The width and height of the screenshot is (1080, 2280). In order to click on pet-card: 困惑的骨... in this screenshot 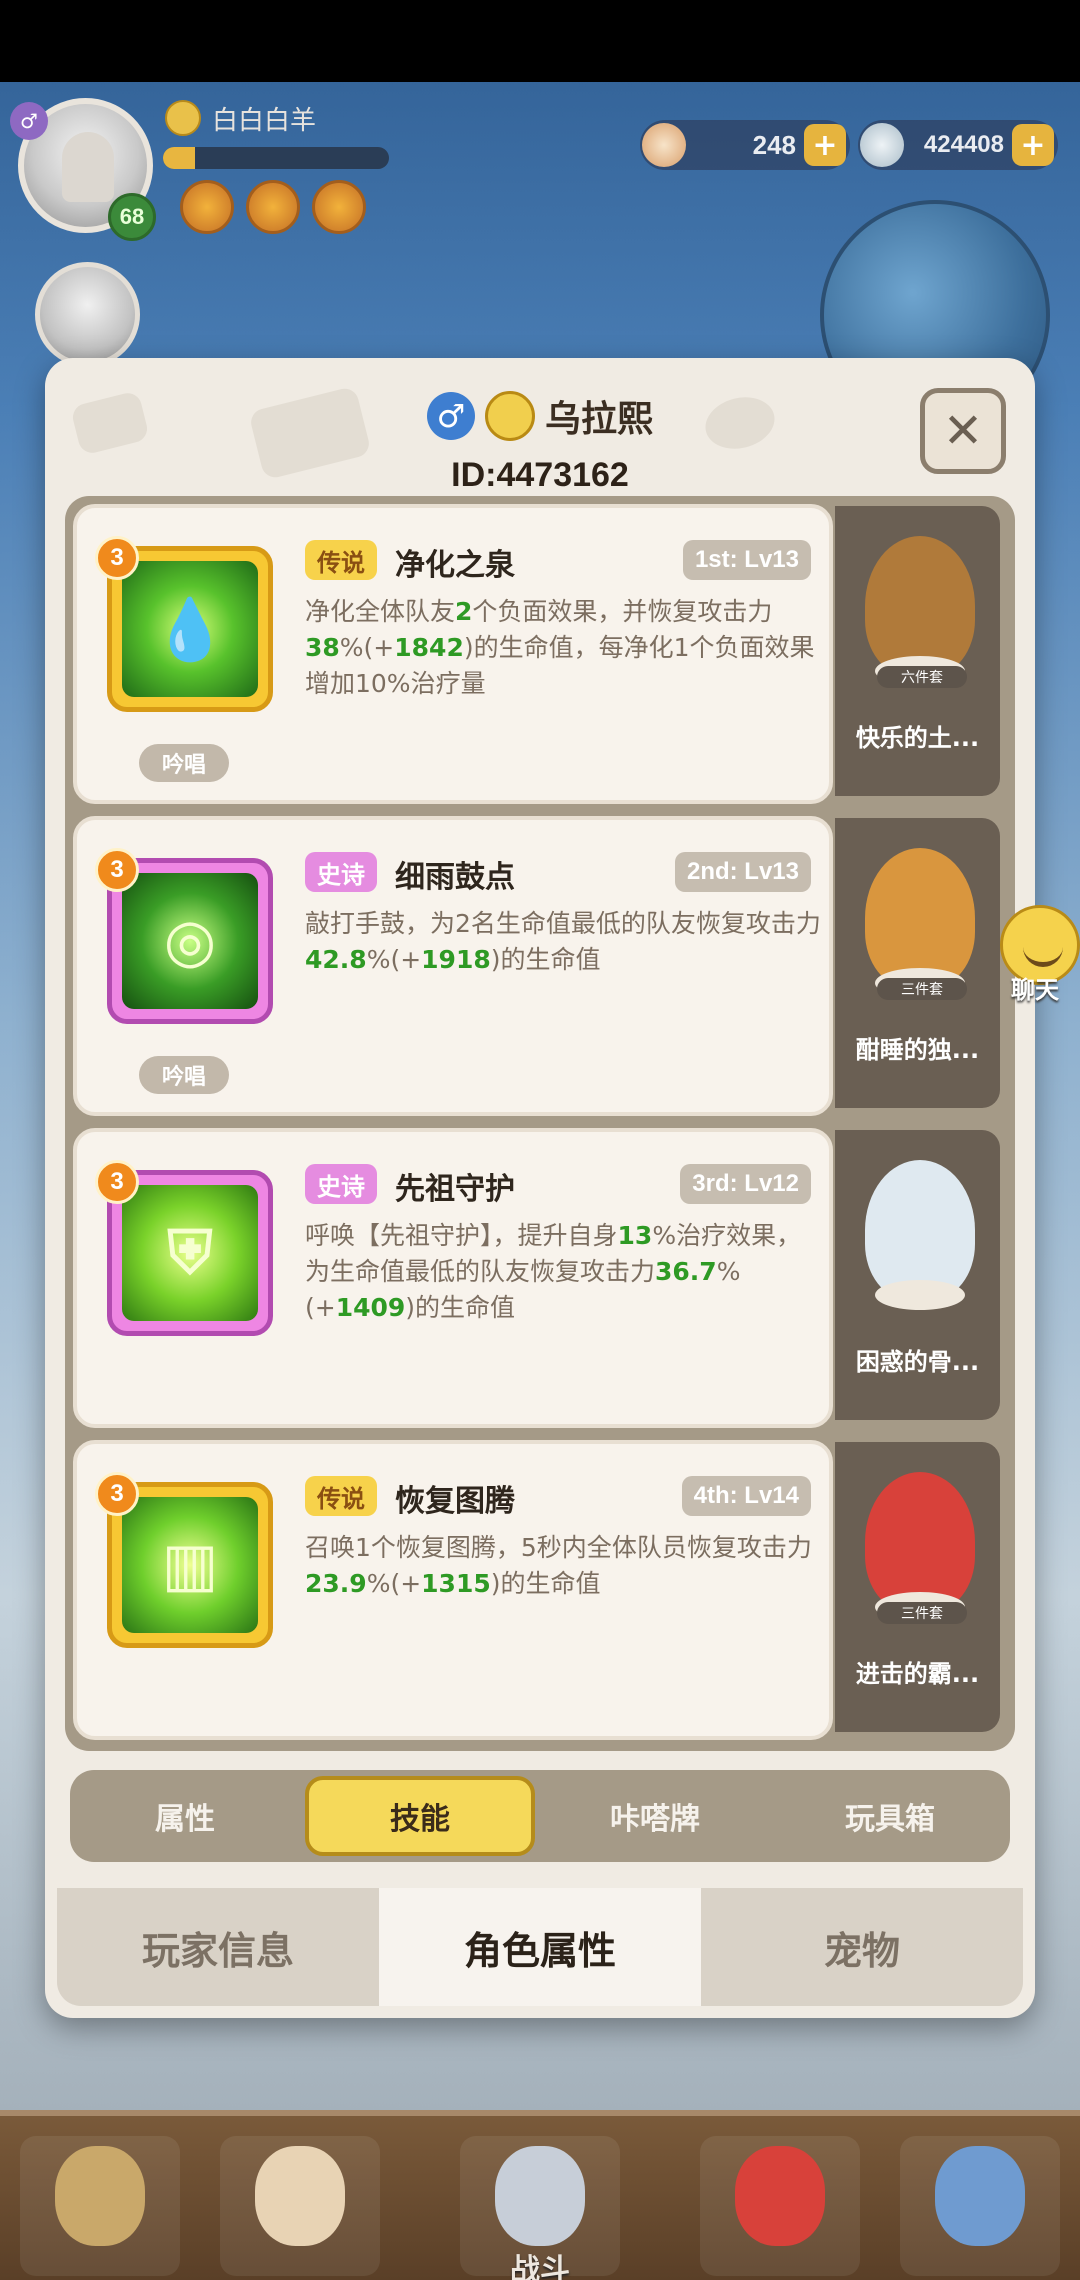, I will do `click(917, 1275)`.